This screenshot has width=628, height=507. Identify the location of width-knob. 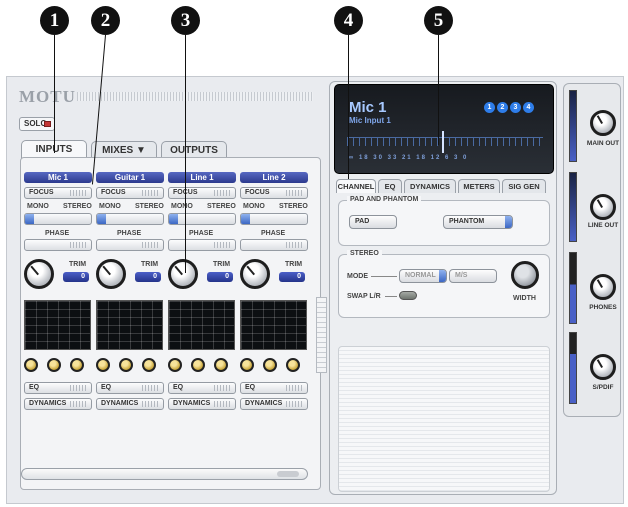
(525, 275).